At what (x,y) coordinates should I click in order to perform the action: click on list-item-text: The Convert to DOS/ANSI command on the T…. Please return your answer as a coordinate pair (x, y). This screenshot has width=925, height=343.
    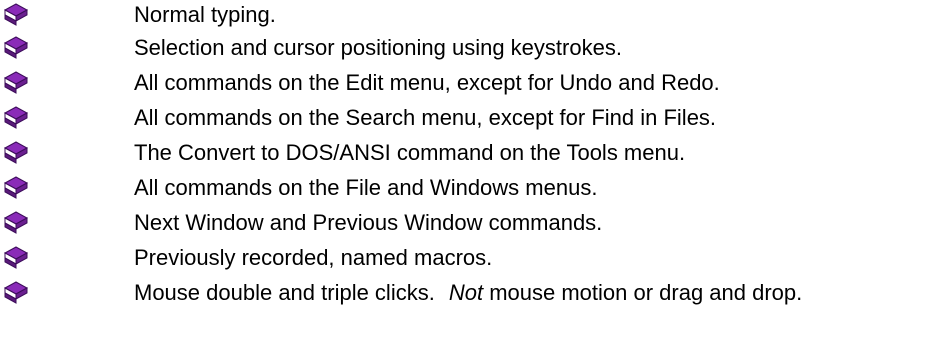
    Looking at the image, I should click on (410, 152).